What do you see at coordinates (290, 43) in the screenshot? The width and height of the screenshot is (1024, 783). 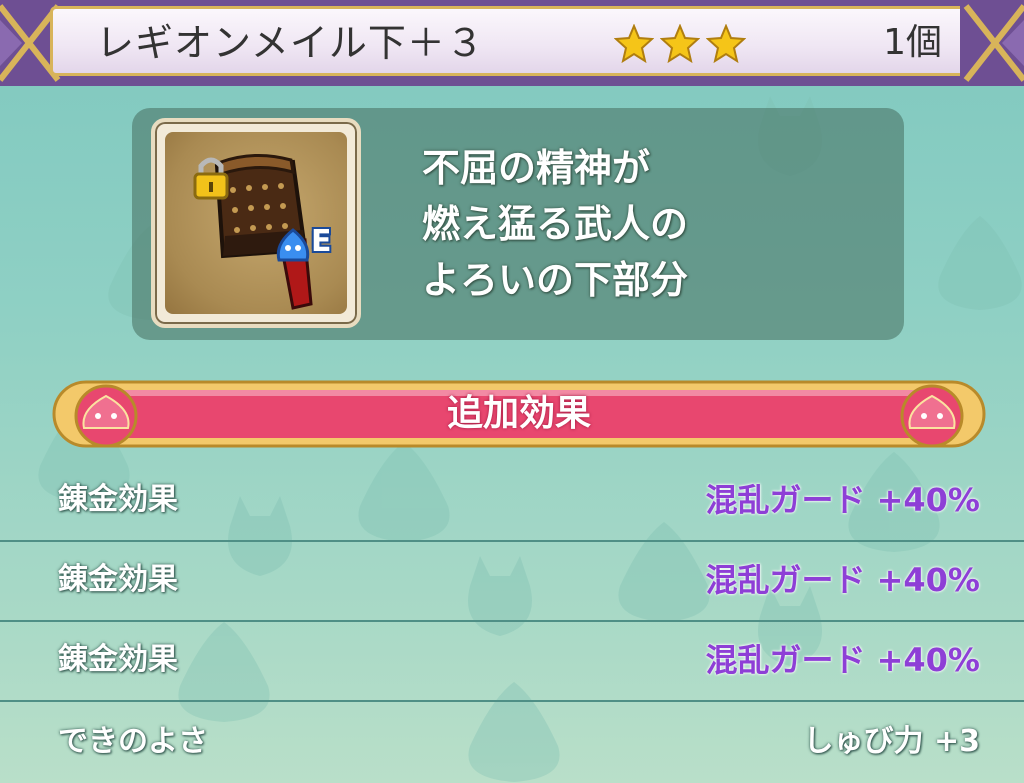 I see `item-name: レギオンメイル下＋３` at bounding box center [290, 43].